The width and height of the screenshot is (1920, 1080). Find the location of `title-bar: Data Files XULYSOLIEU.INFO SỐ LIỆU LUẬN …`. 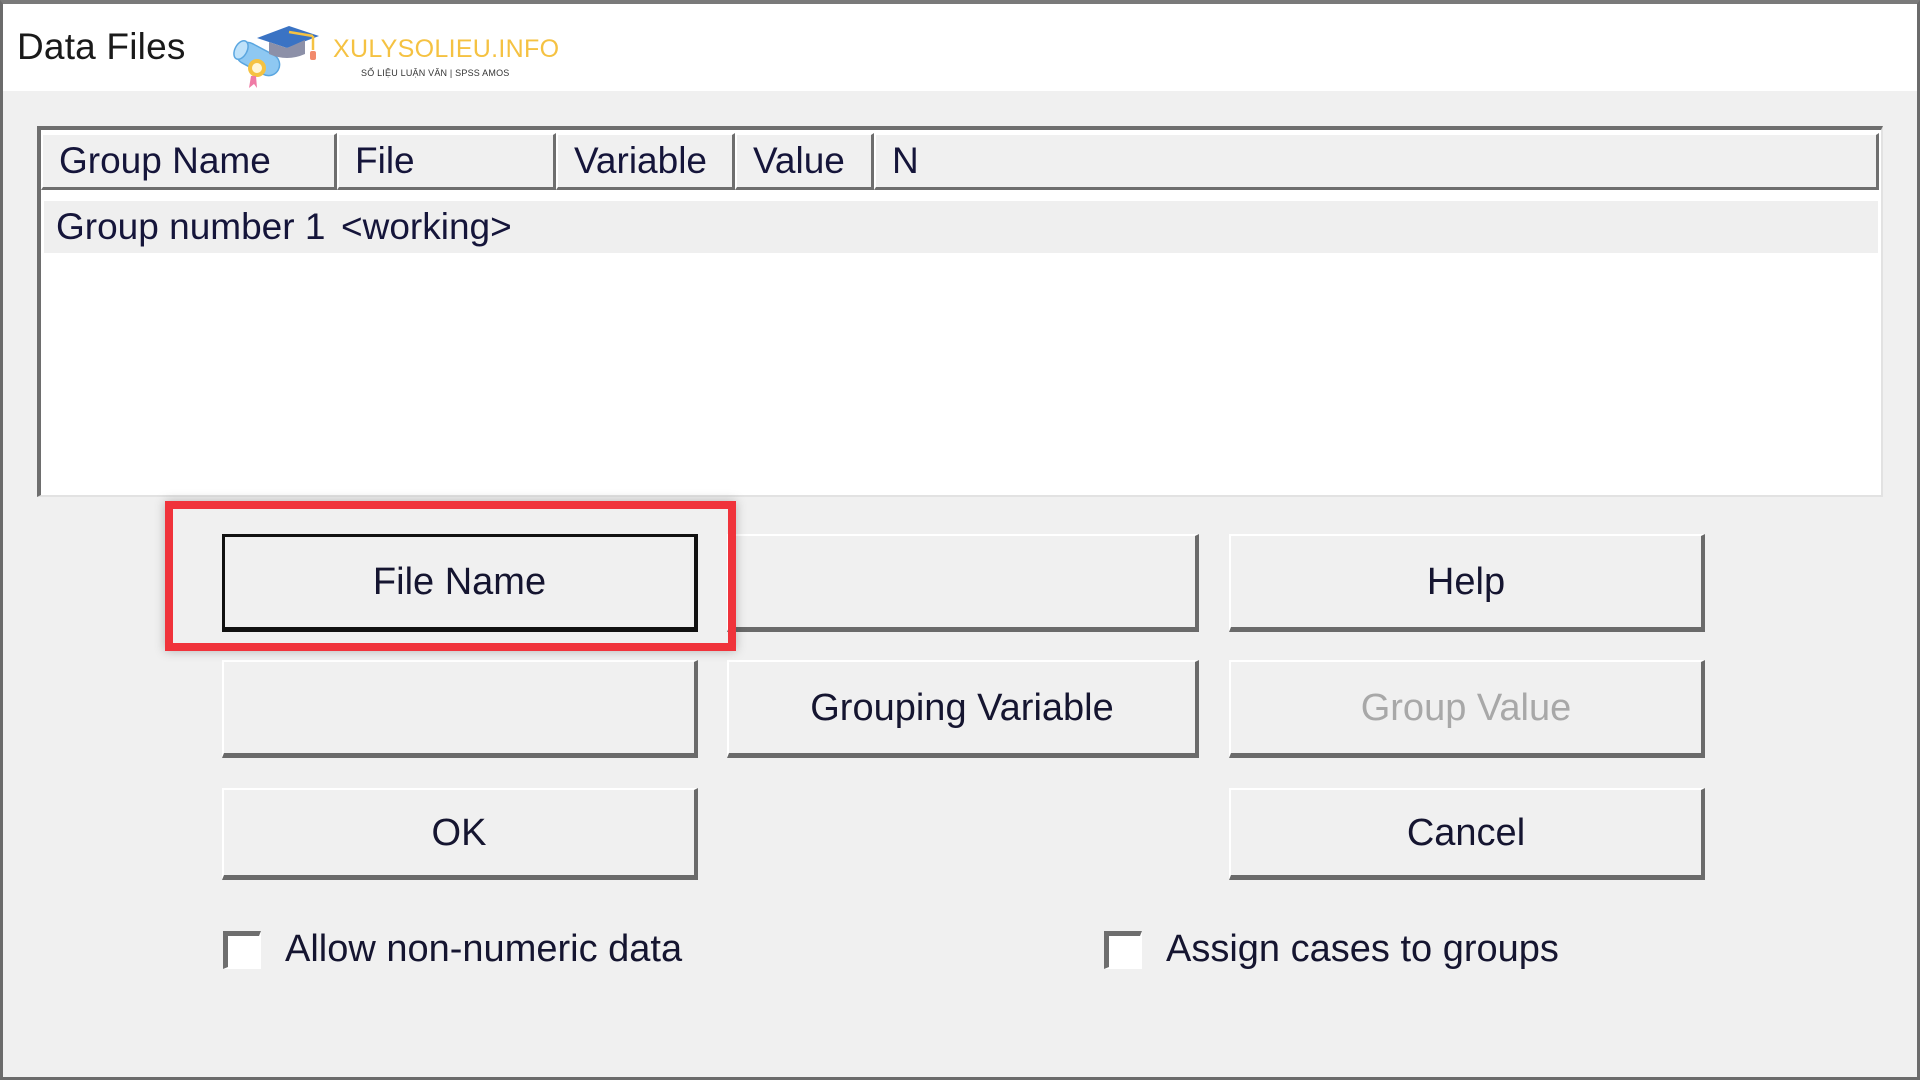

title-bar: Data Files XULYSOLIEU.INFO SỐ LIỆU LUẬN … is located at coordinates (960, 47).